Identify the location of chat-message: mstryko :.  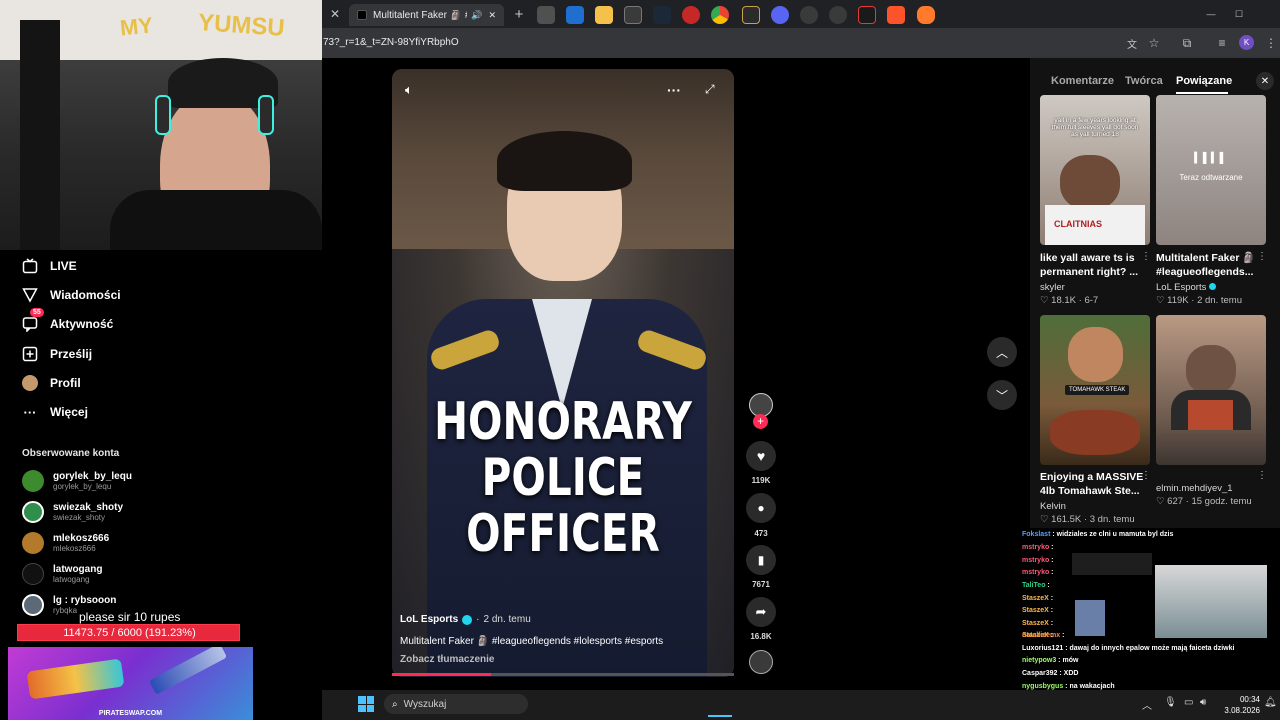
(1038, 560).